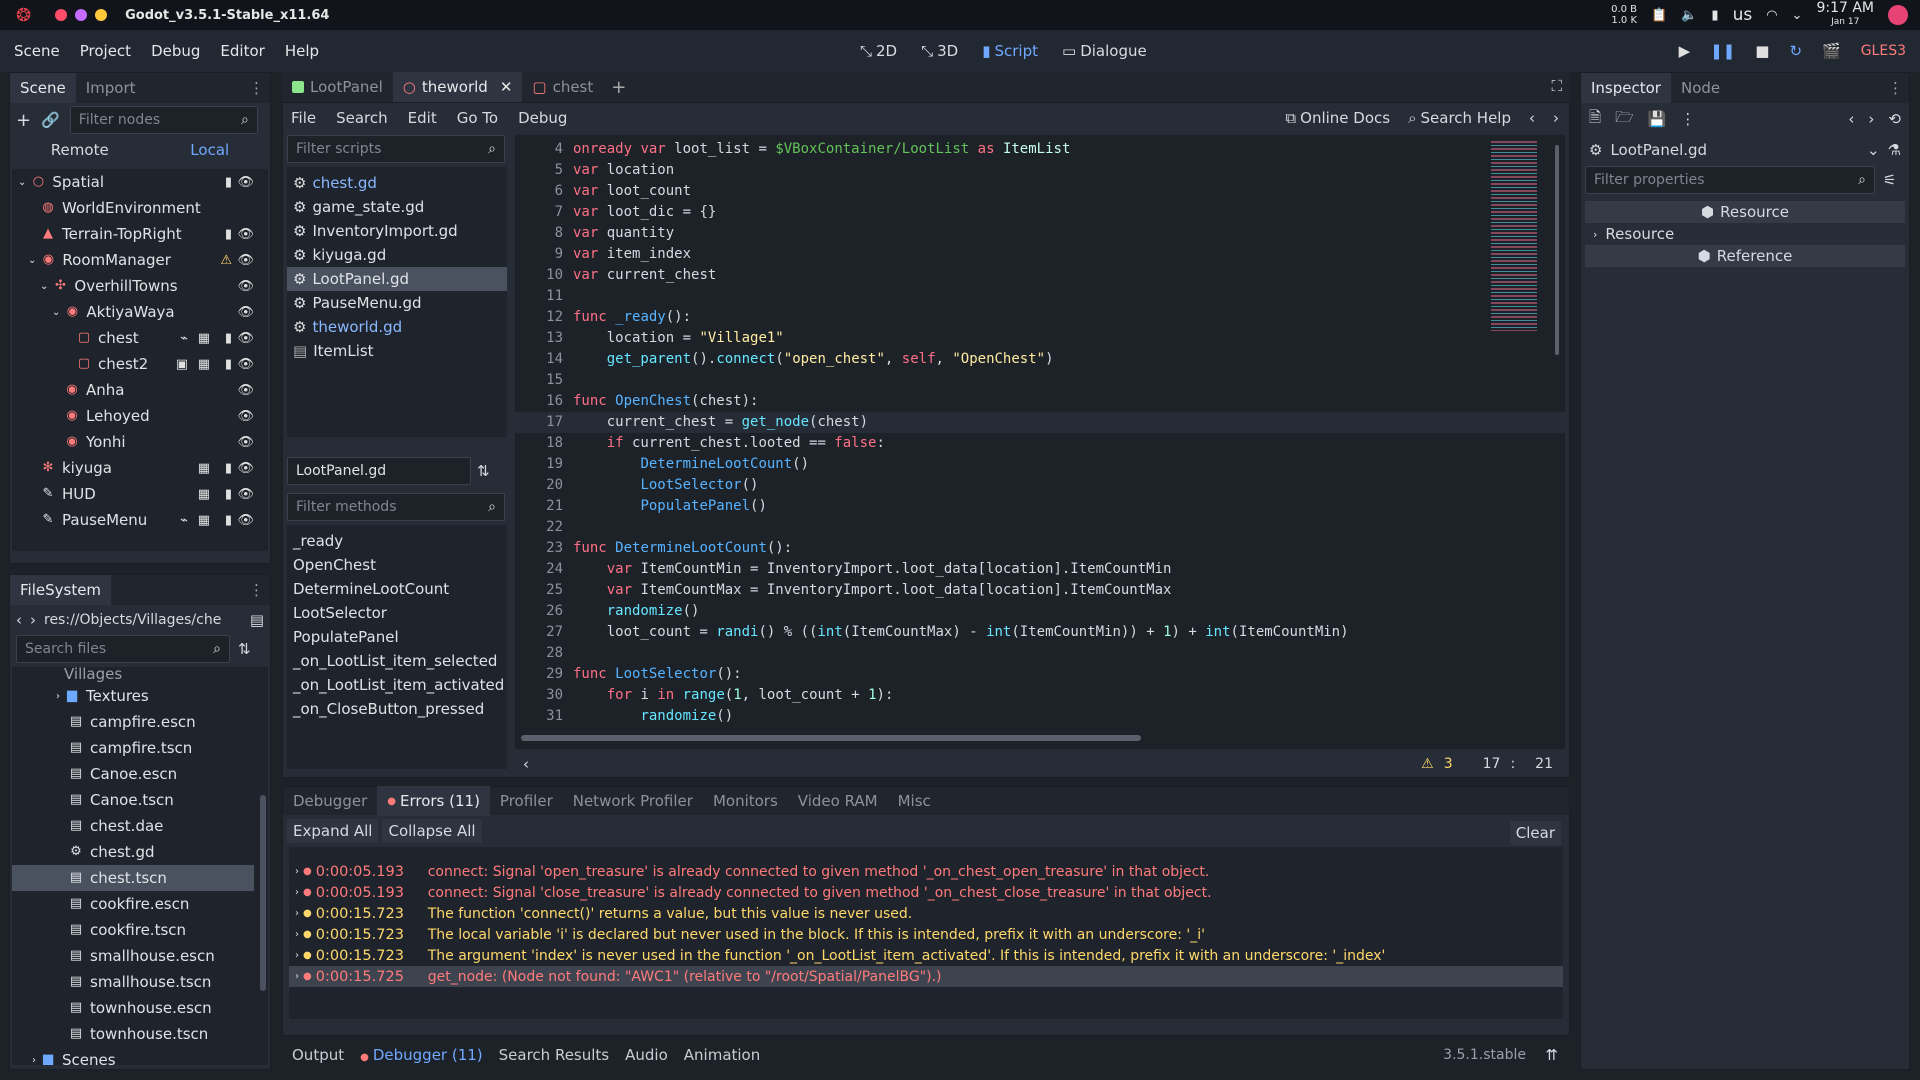  What do you see at coordinates (1040, 191) in the screenshot?
I see `code-line: 6 var loot_count` at bounding box center [1040, 191].